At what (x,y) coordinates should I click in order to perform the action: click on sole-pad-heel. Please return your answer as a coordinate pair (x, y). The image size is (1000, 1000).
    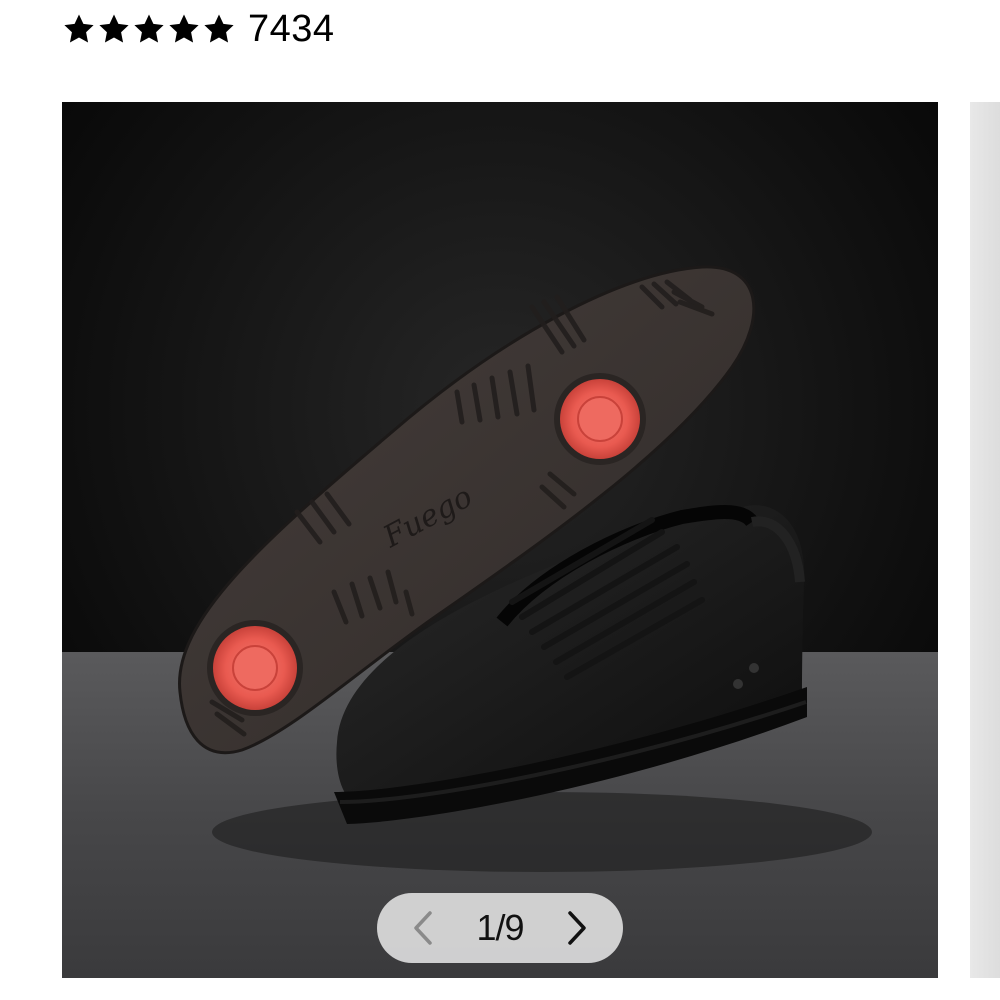
    Looking at the image, I should click on (255, 668).